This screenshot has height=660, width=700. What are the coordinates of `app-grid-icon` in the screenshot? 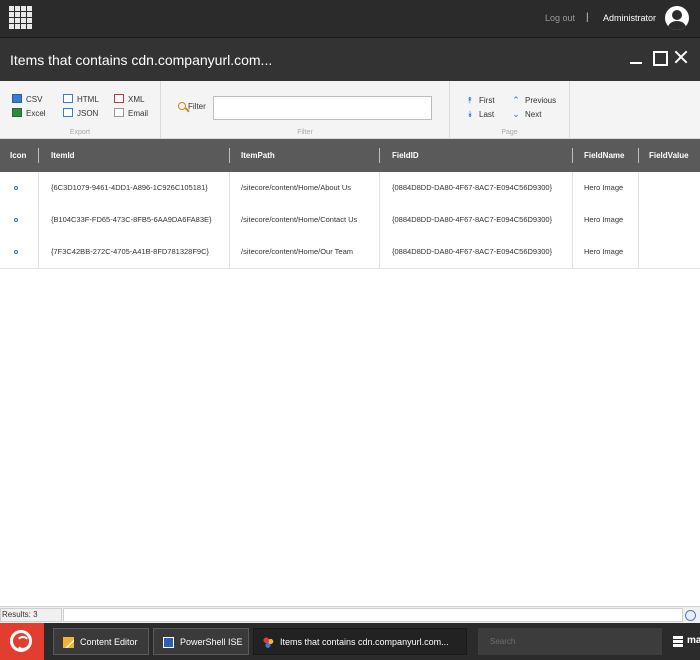 It's located at (20, 17).